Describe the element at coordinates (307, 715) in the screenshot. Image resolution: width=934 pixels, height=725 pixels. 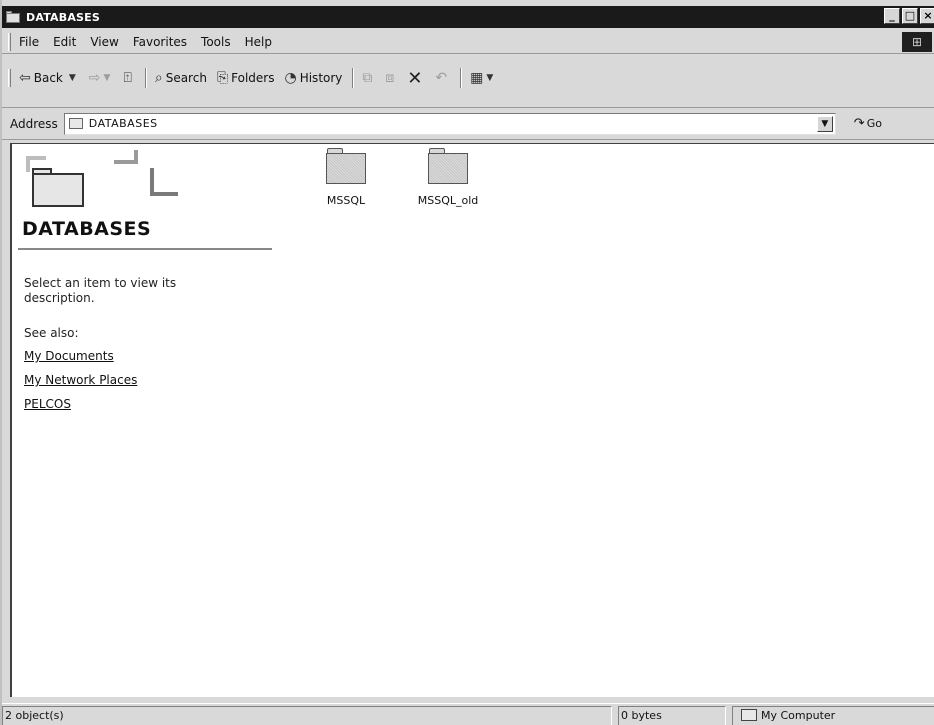
I see `status-object-count: 2 object(s)` at that location.